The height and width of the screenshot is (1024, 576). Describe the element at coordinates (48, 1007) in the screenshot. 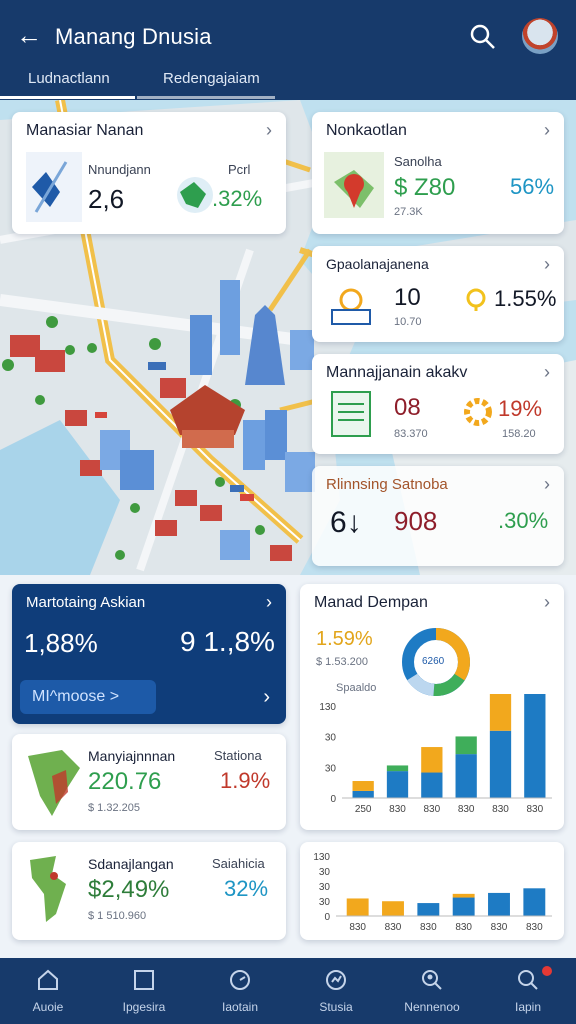

I see `nav-label: Auoie` at that location.